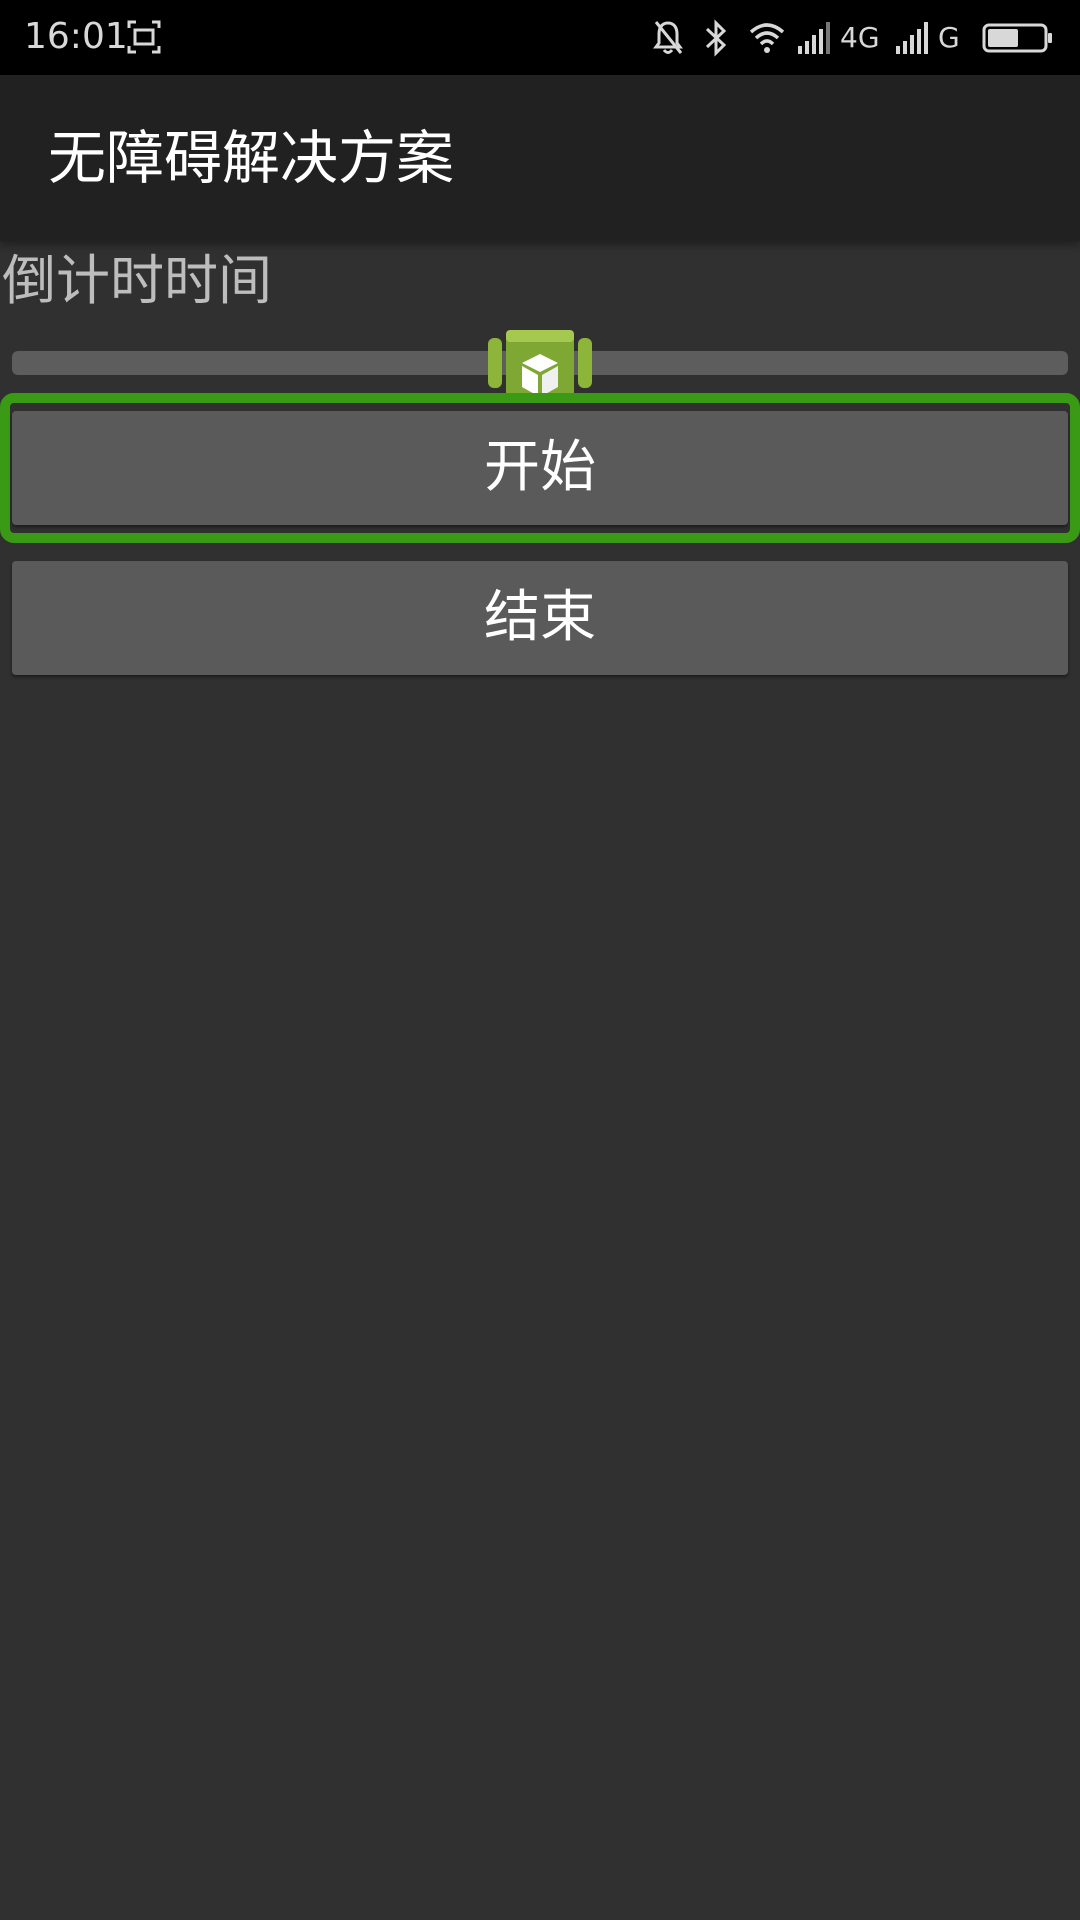 The width and height of the screenshot is (1080, 1920). Describe the element at coordinates (540, 37) in the screenshot. I see `status-bar: 16:01 4G G` at that location.